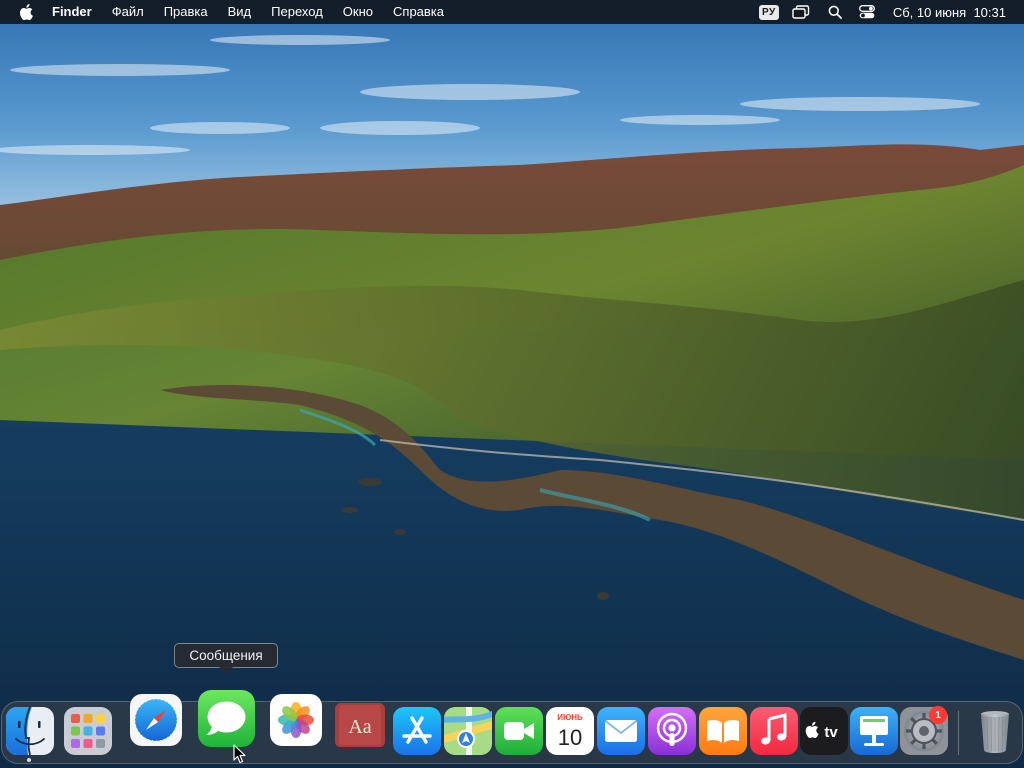  I want to click on calendar-month: ИЮНЬ, so click(570, 717).